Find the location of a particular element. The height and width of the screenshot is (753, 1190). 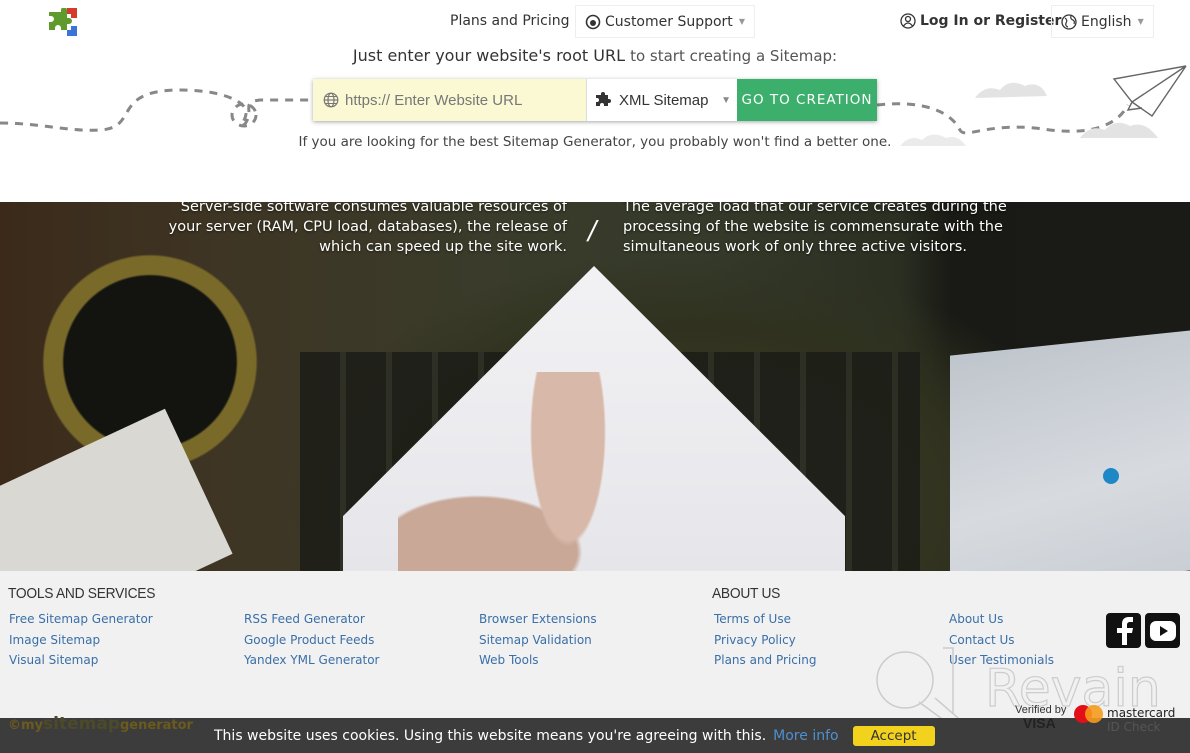

footer-link: Privacy Policy is located at coordinates (765, 640).